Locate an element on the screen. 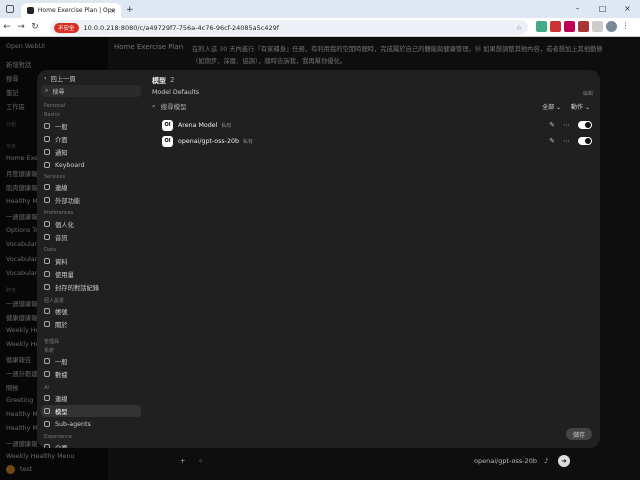 Image resolution: width=640 pixels, height=480 pixels. bell-icon is located at coordinates (47, 152).